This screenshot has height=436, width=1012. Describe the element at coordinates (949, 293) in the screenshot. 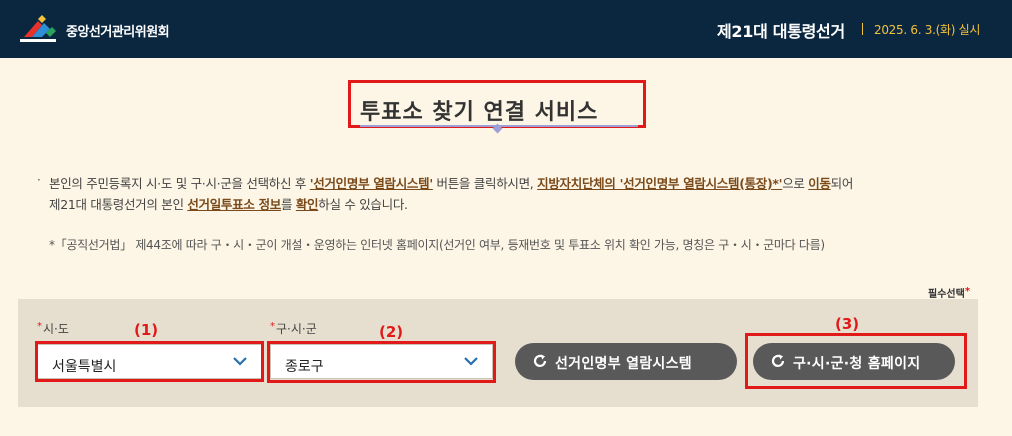

I see `required-selection-label: 필수선택*` at that location.